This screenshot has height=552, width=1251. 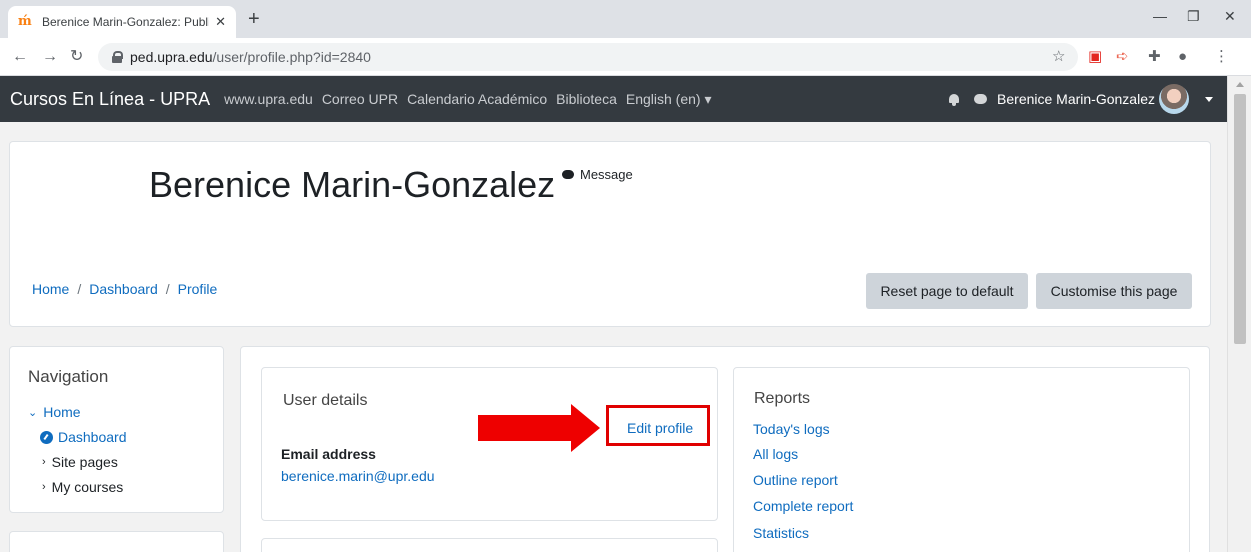 What do you see at coordinates (489, 545) in the screenshot?
I see `course-details-card` at bounding box center [489, 545].